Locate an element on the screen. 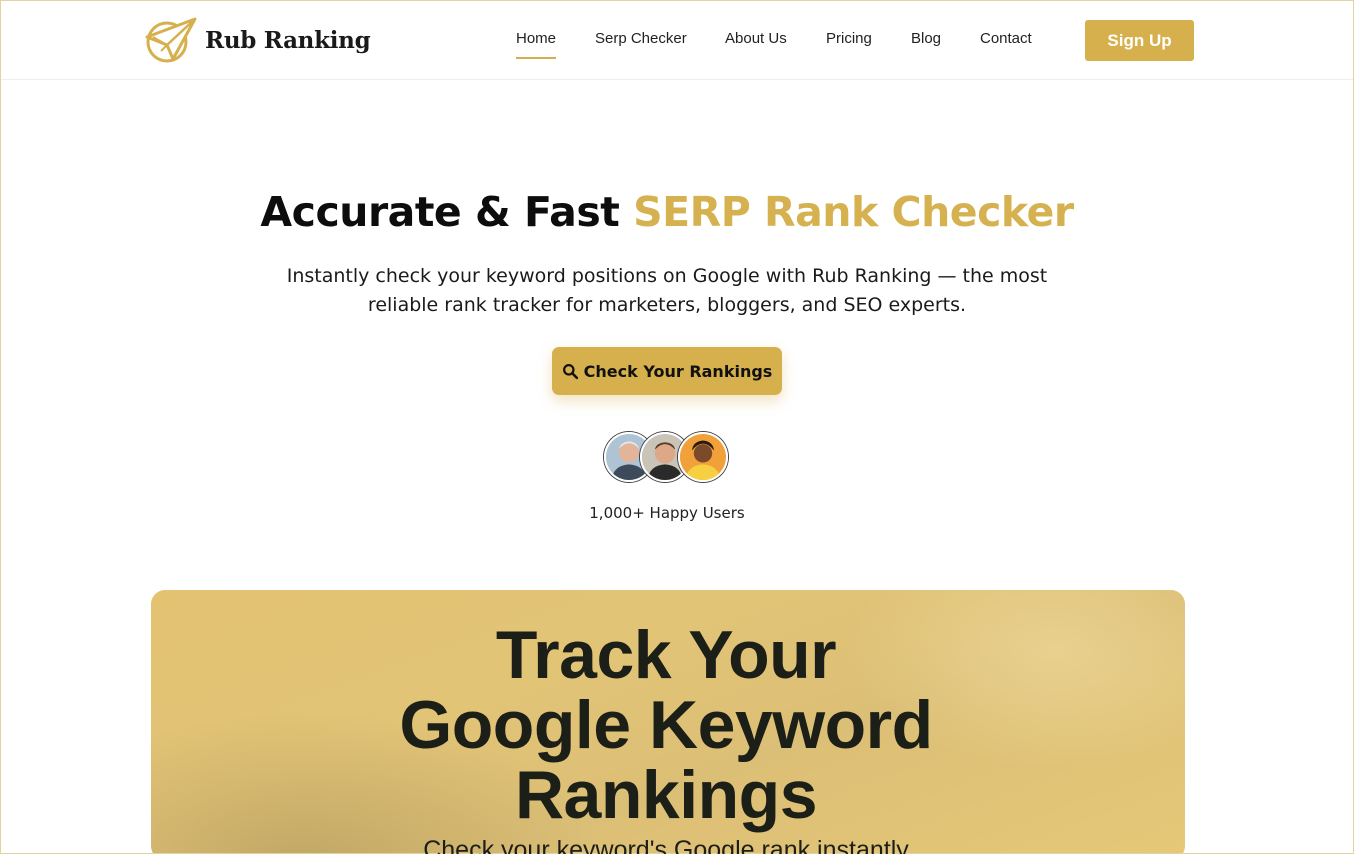  check-rankings-label: Check Your Rankings is located at coordinates (678, 371).